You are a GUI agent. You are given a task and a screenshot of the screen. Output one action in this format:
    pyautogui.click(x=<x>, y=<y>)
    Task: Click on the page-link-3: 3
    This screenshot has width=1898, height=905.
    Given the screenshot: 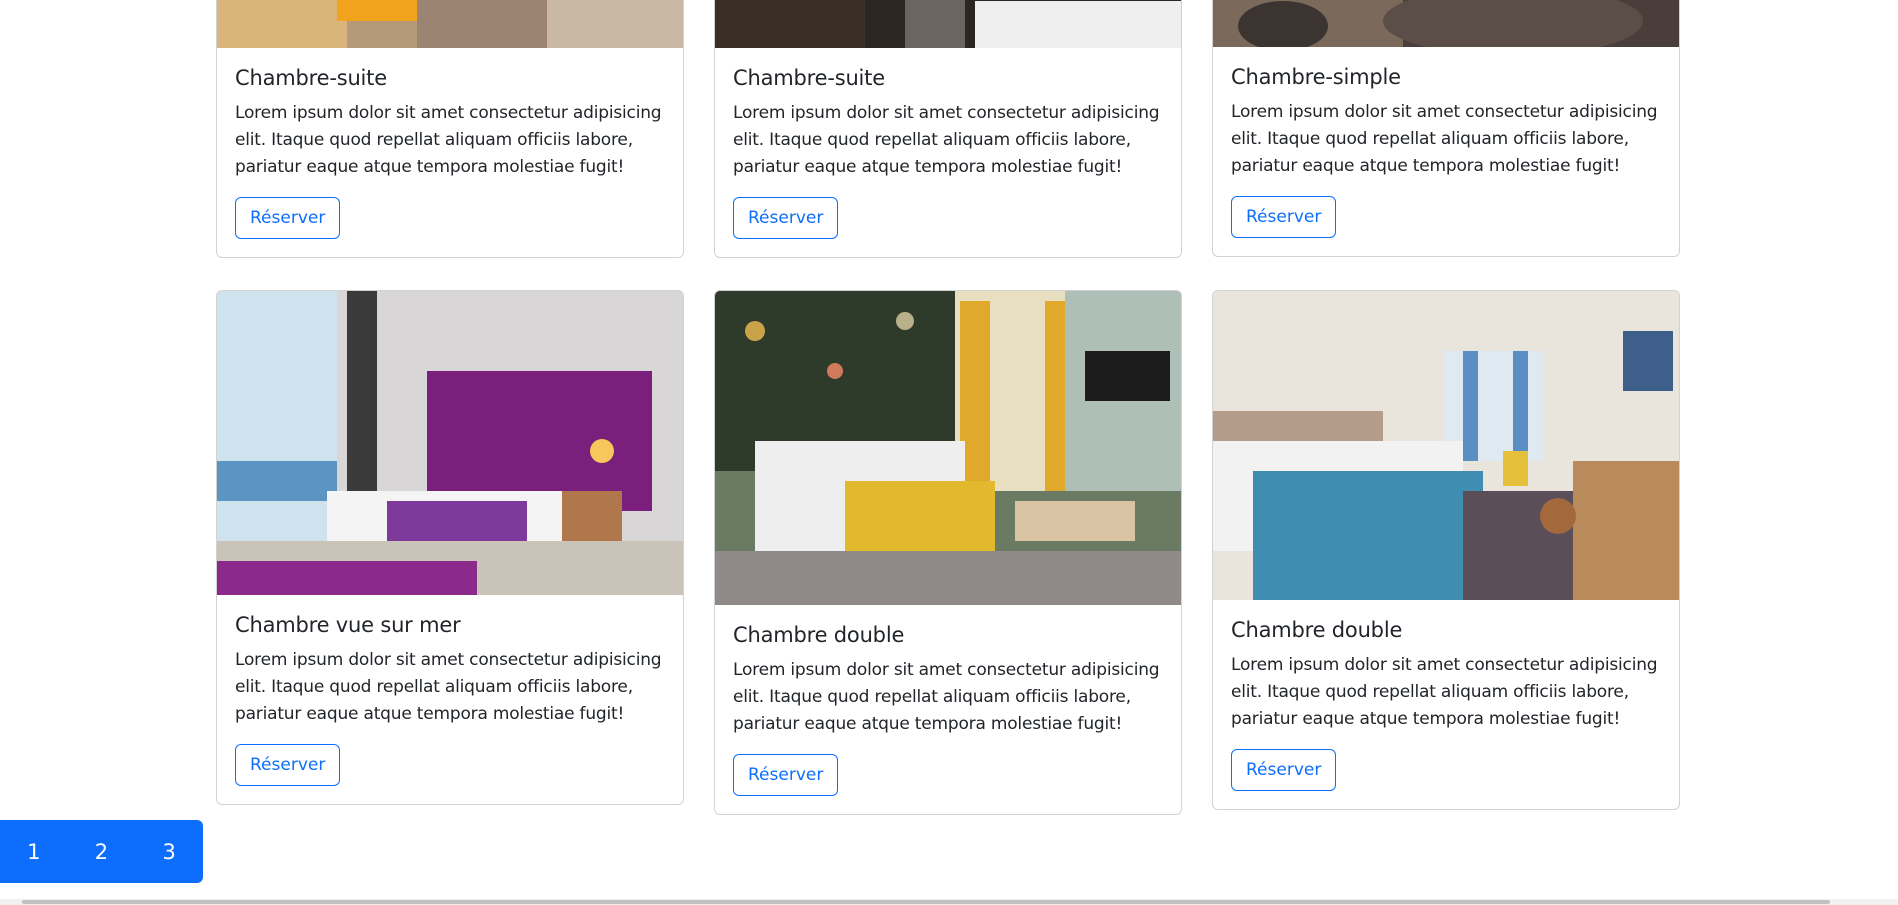 What is the action you would take?
    pyautogui.click(x=169, y=852)
    